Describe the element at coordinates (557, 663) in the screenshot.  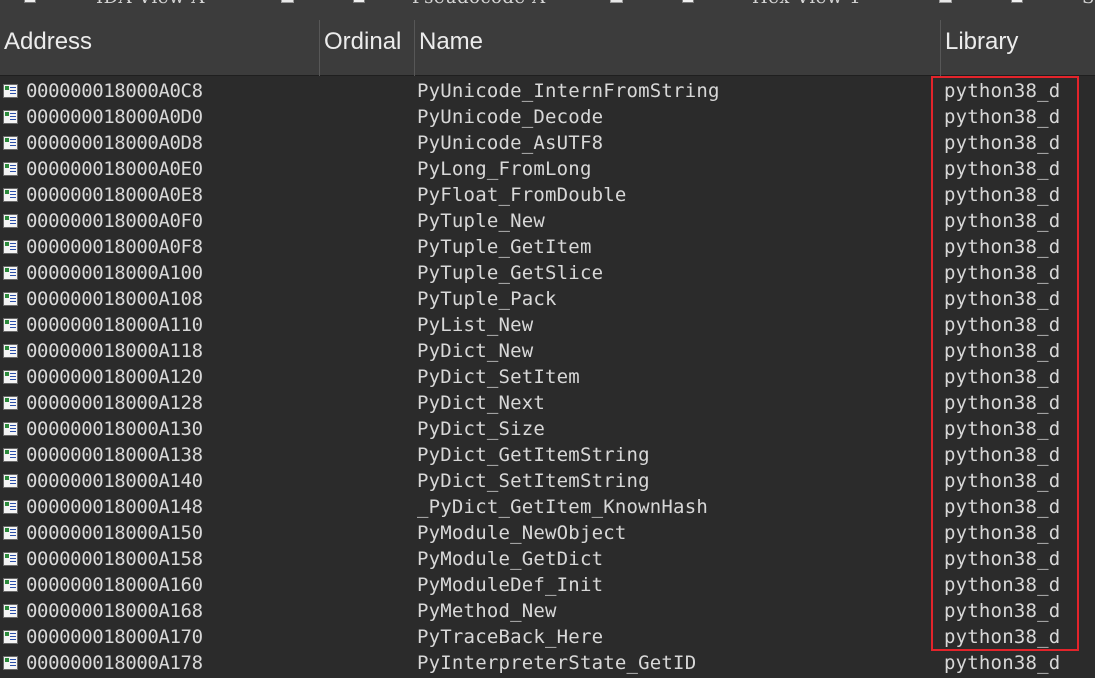
I see `name-cell: PyInterpreterState_GetID` at that location.